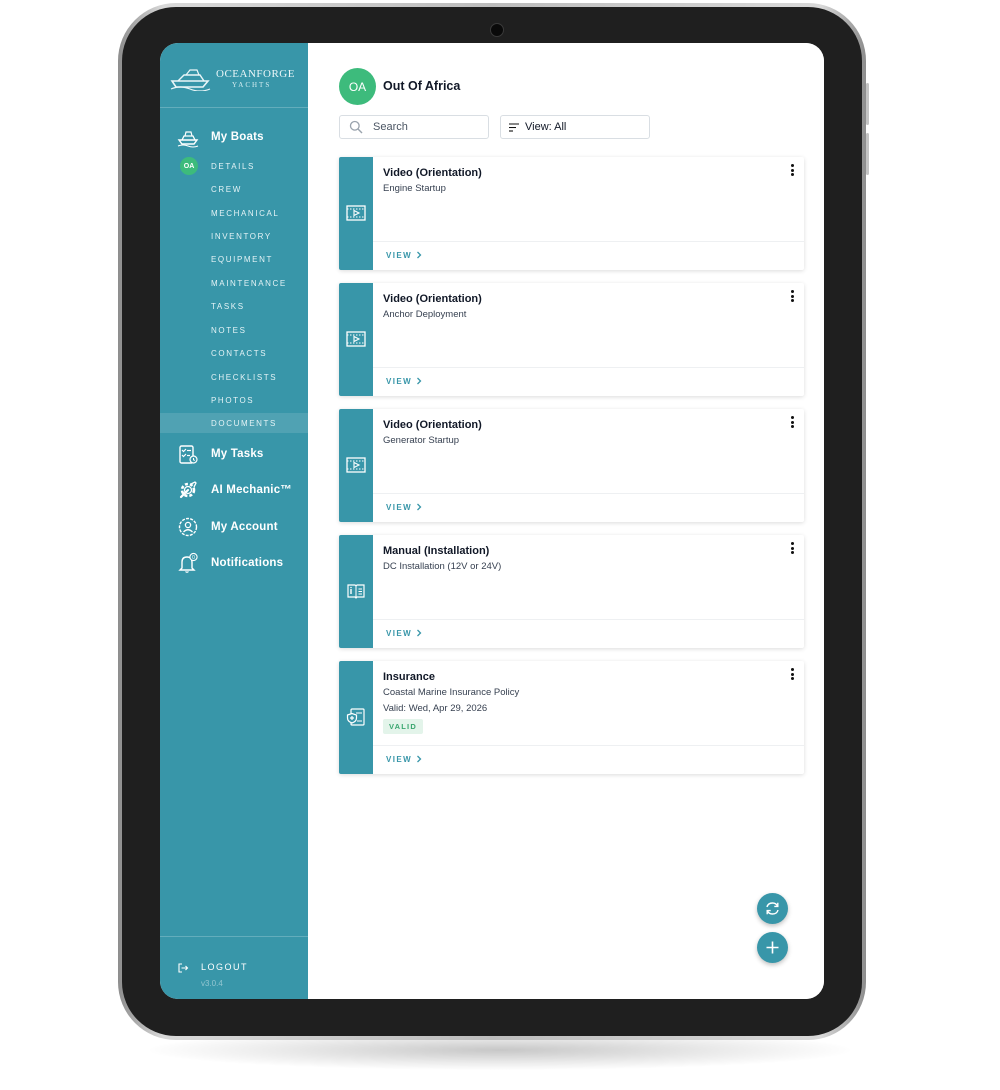 The image size is (1000, 1090). I want to click on plus-icon, so click(772, 947).